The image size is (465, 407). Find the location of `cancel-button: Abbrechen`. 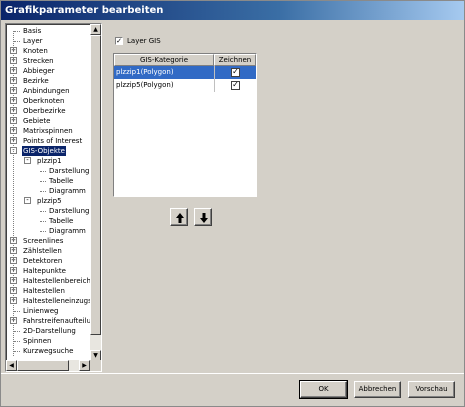

cancel-button: Abbrechen is located at coordinates (377, 389).